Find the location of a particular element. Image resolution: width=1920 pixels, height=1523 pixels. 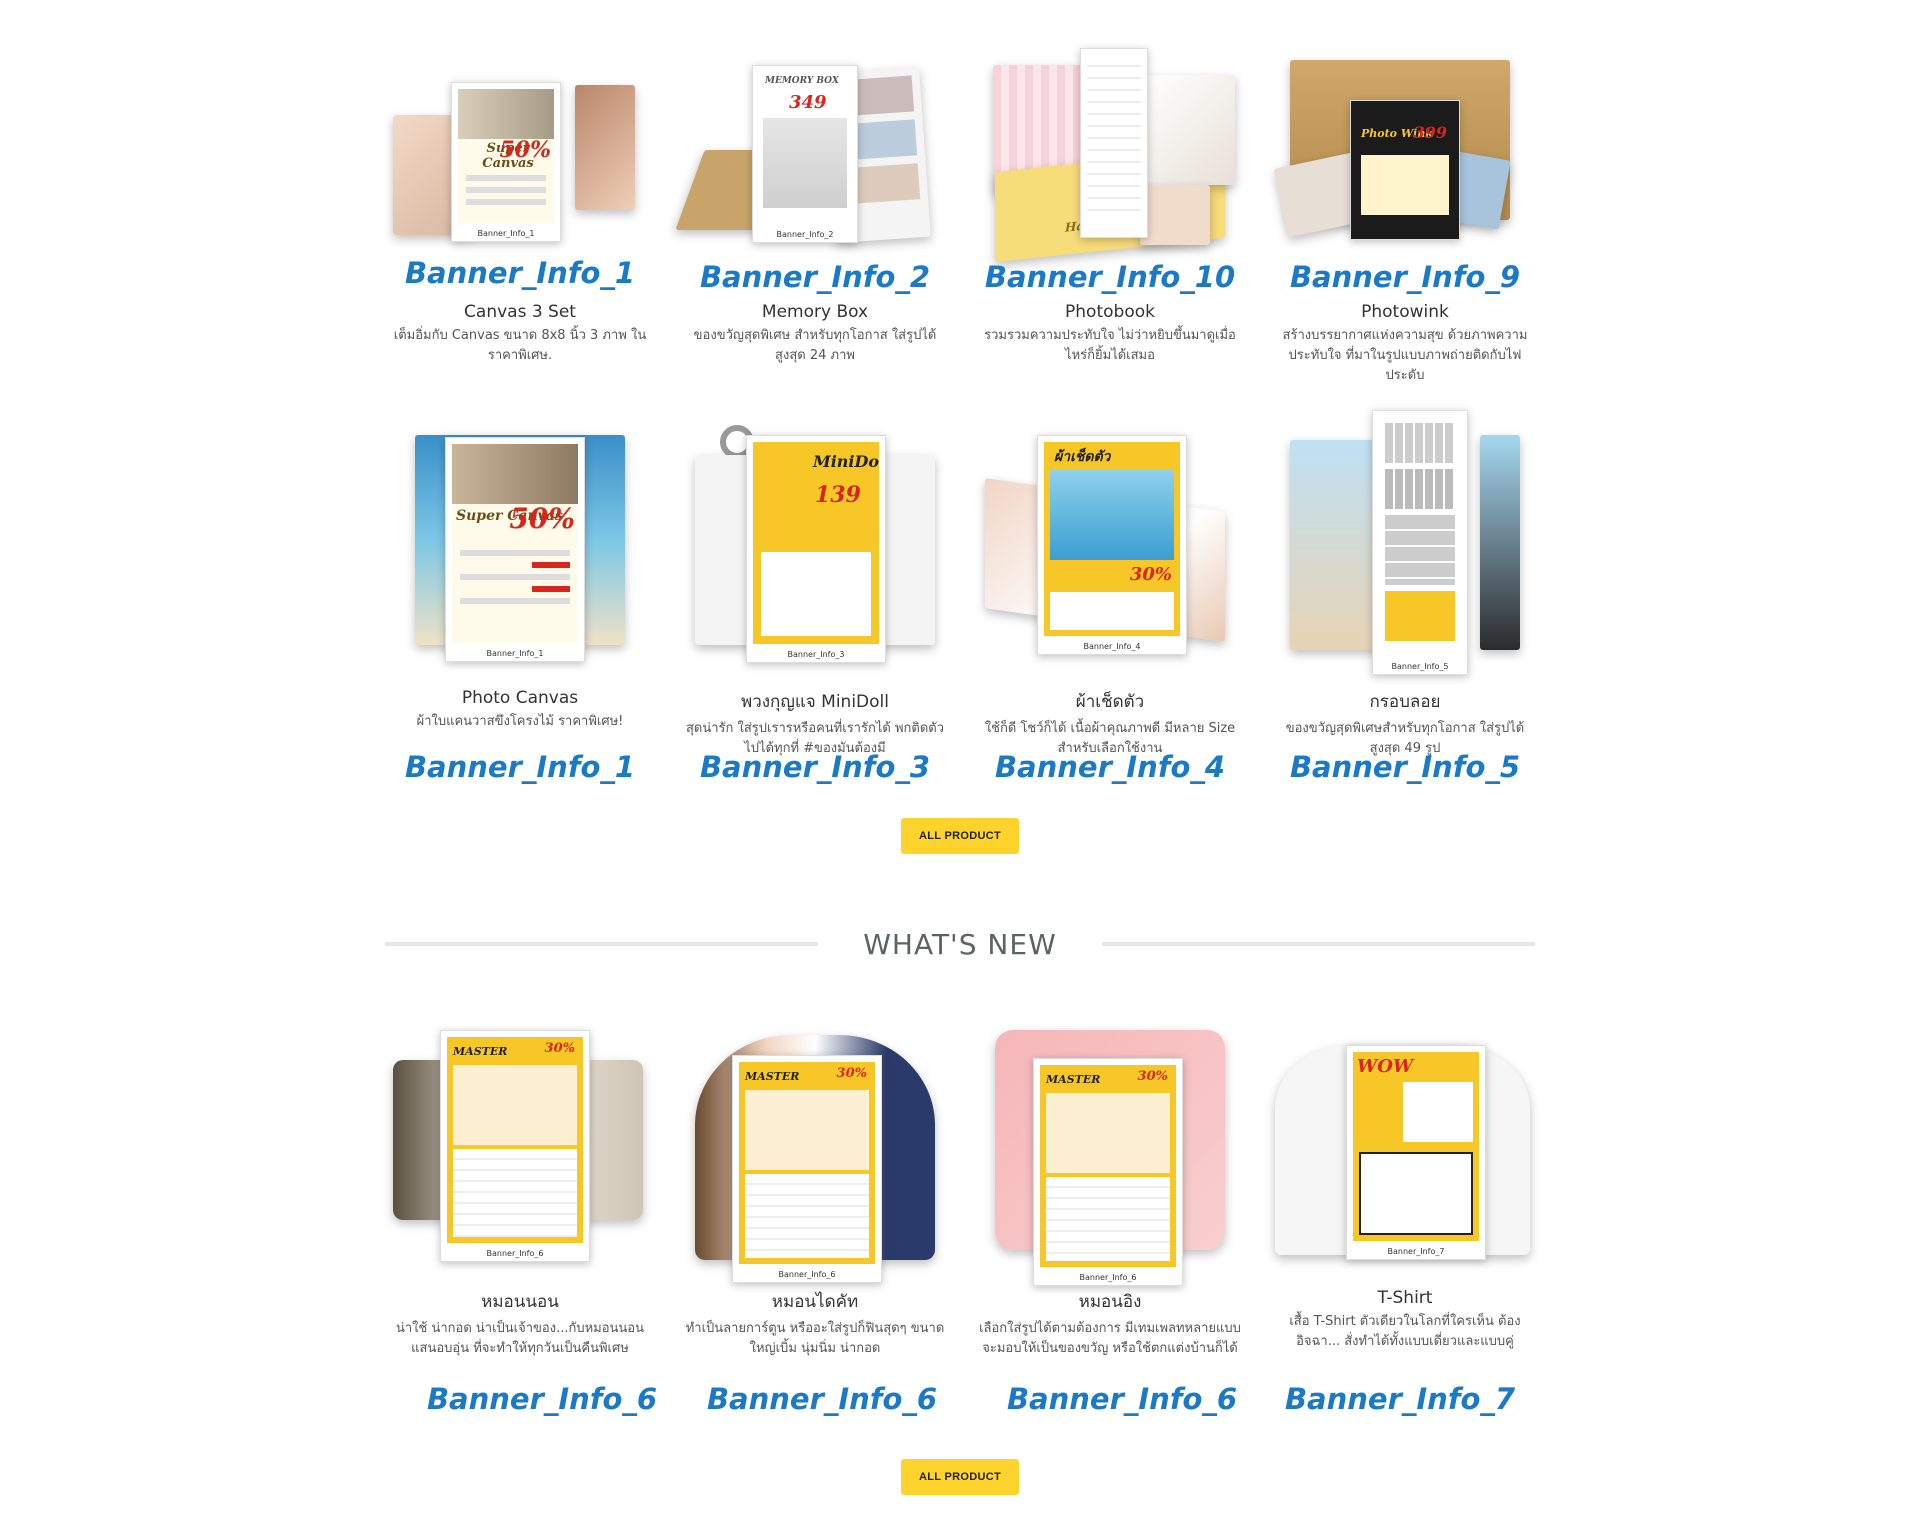

product-title: ผ้าเช็ดตัว is located at coordinates (1110, 701).